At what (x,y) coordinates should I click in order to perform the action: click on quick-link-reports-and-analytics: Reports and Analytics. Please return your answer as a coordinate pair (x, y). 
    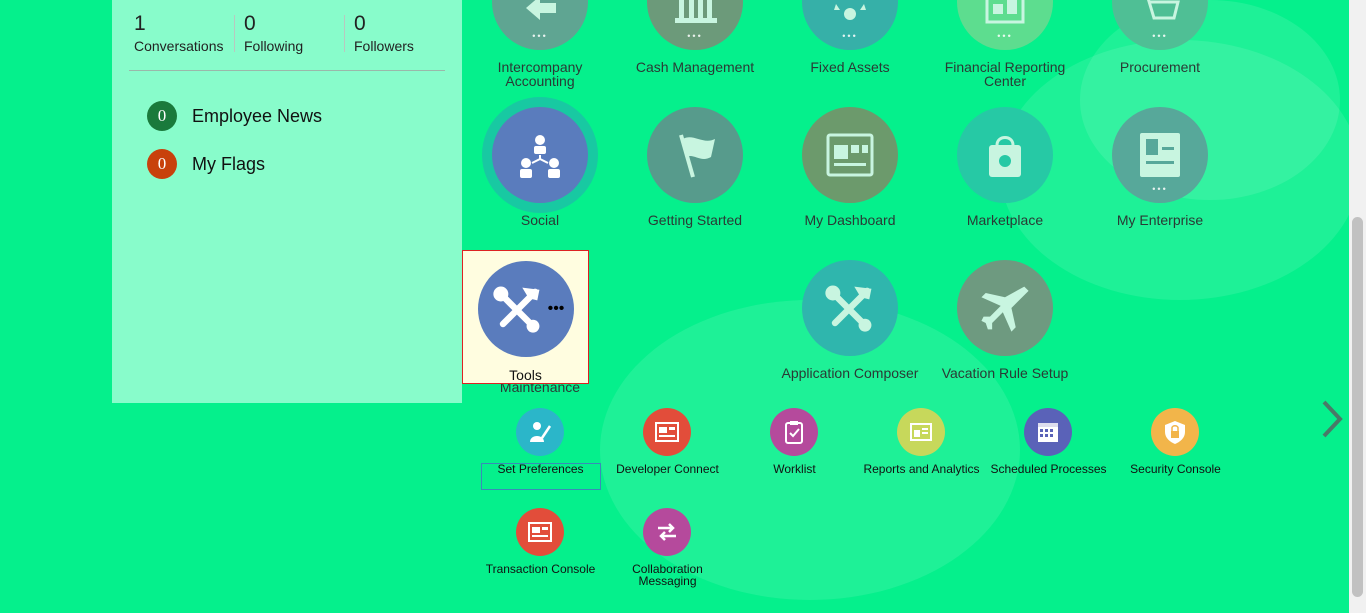
    Looking at the image, I should click on (921, 443).